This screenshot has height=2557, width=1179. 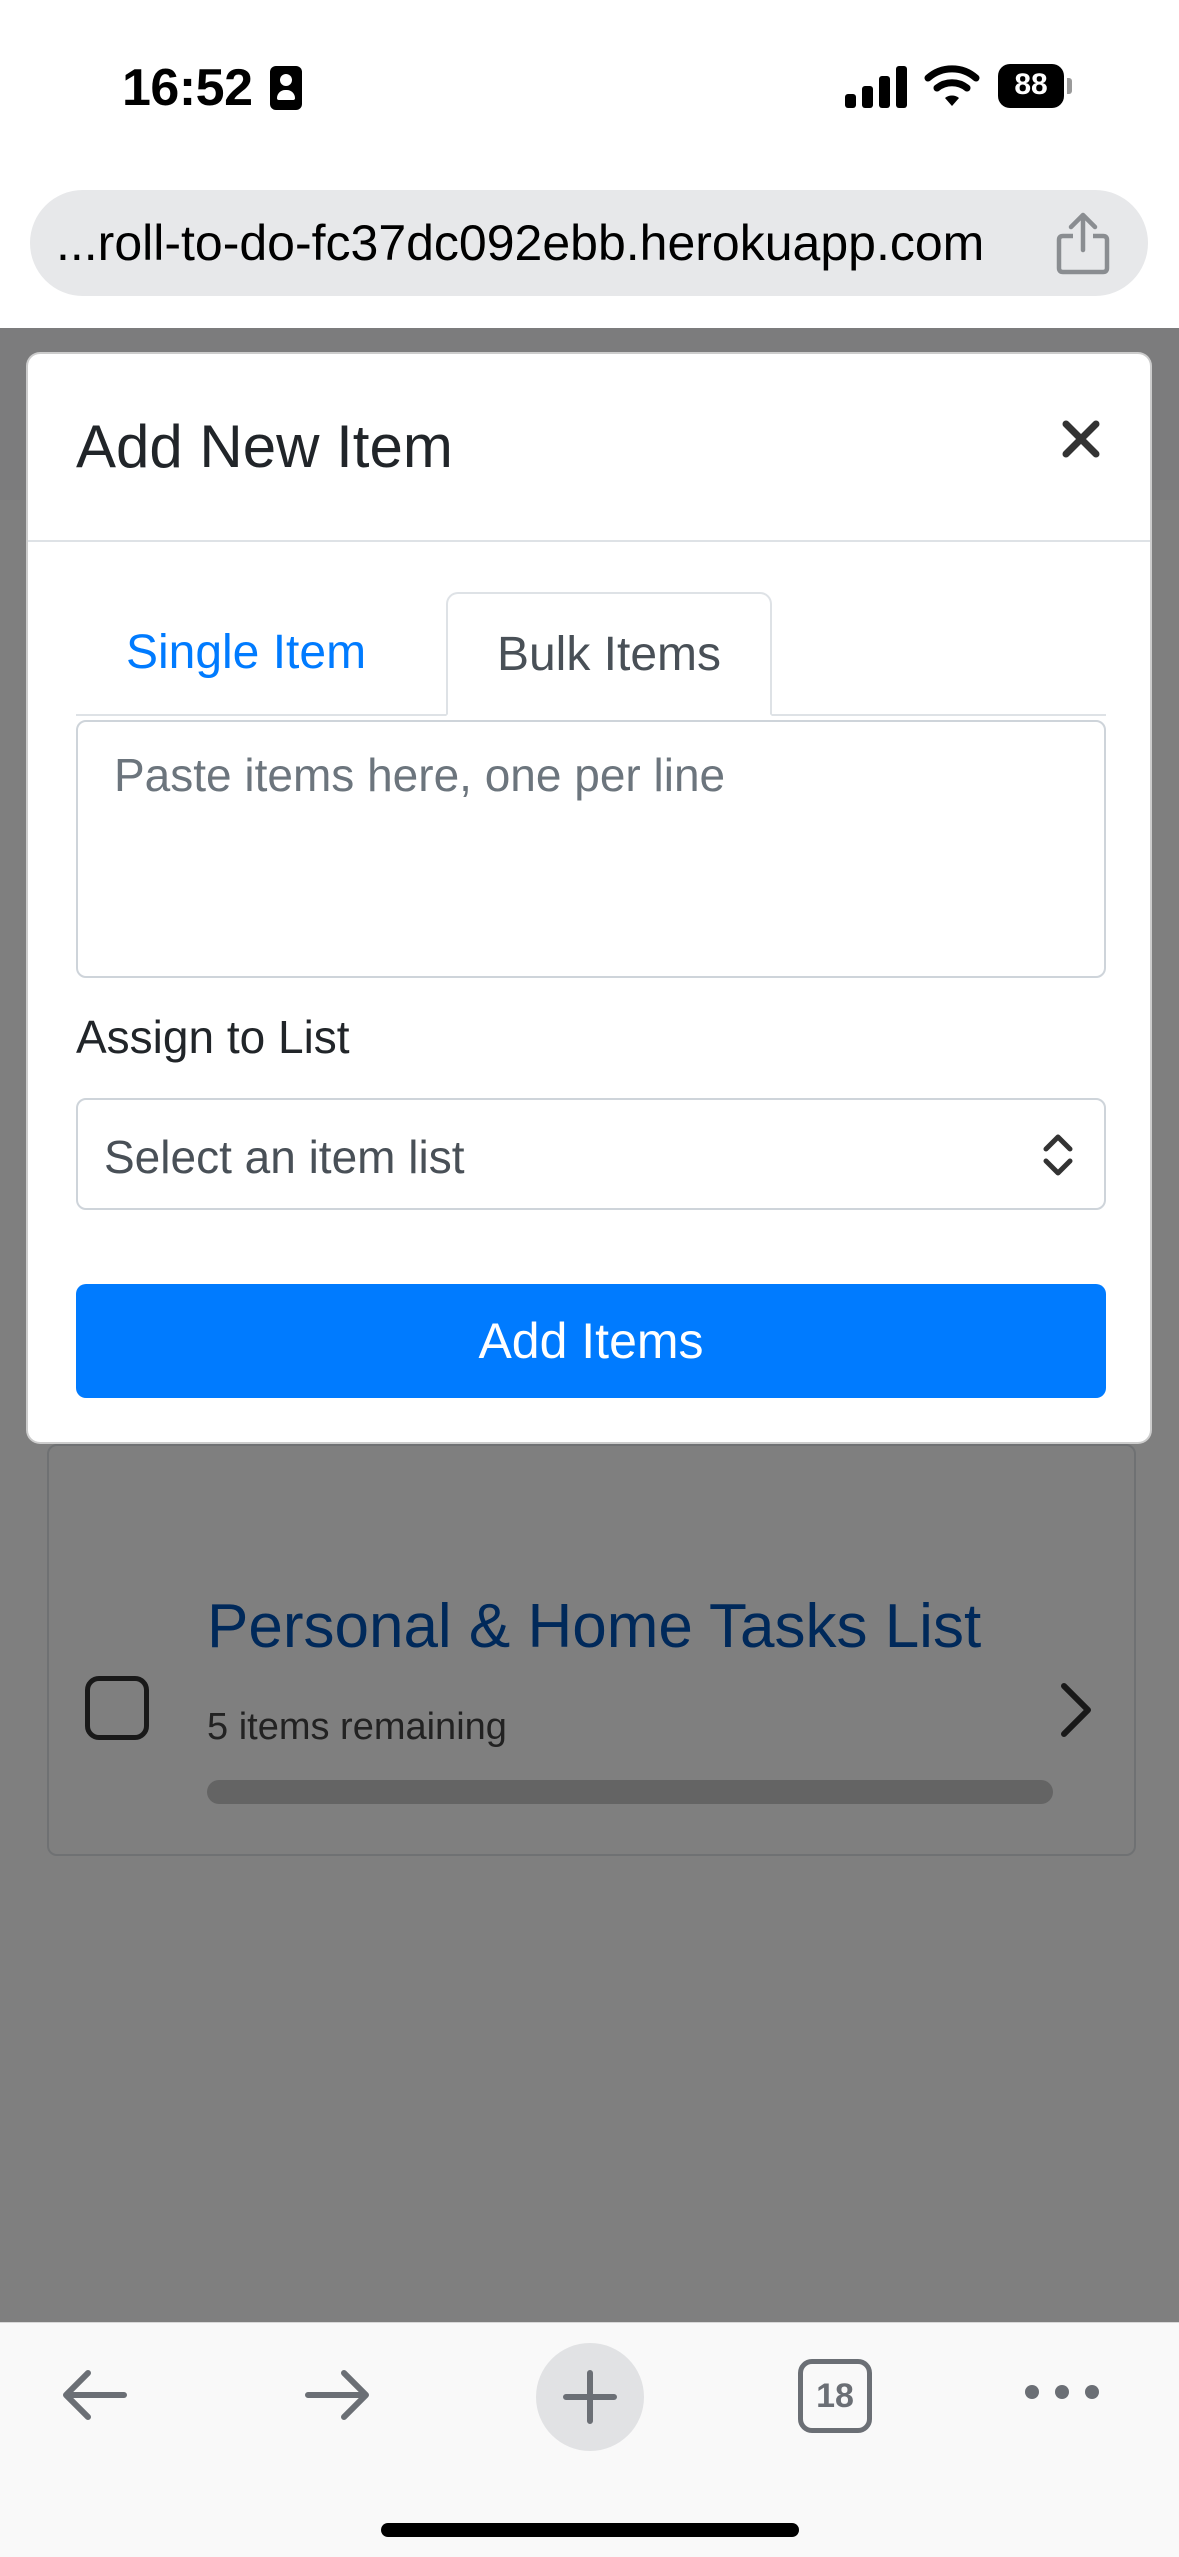 I want to click on battery-level: 88, so click(x=1031, y=84).